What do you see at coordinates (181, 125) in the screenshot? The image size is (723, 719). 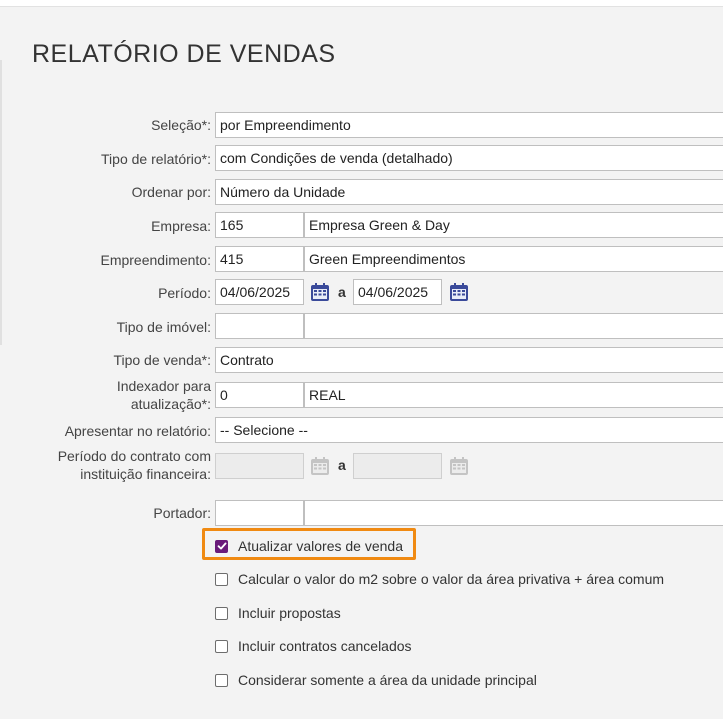 I see `selecao-label: Seleção*:` at bounding box center [181, 125].